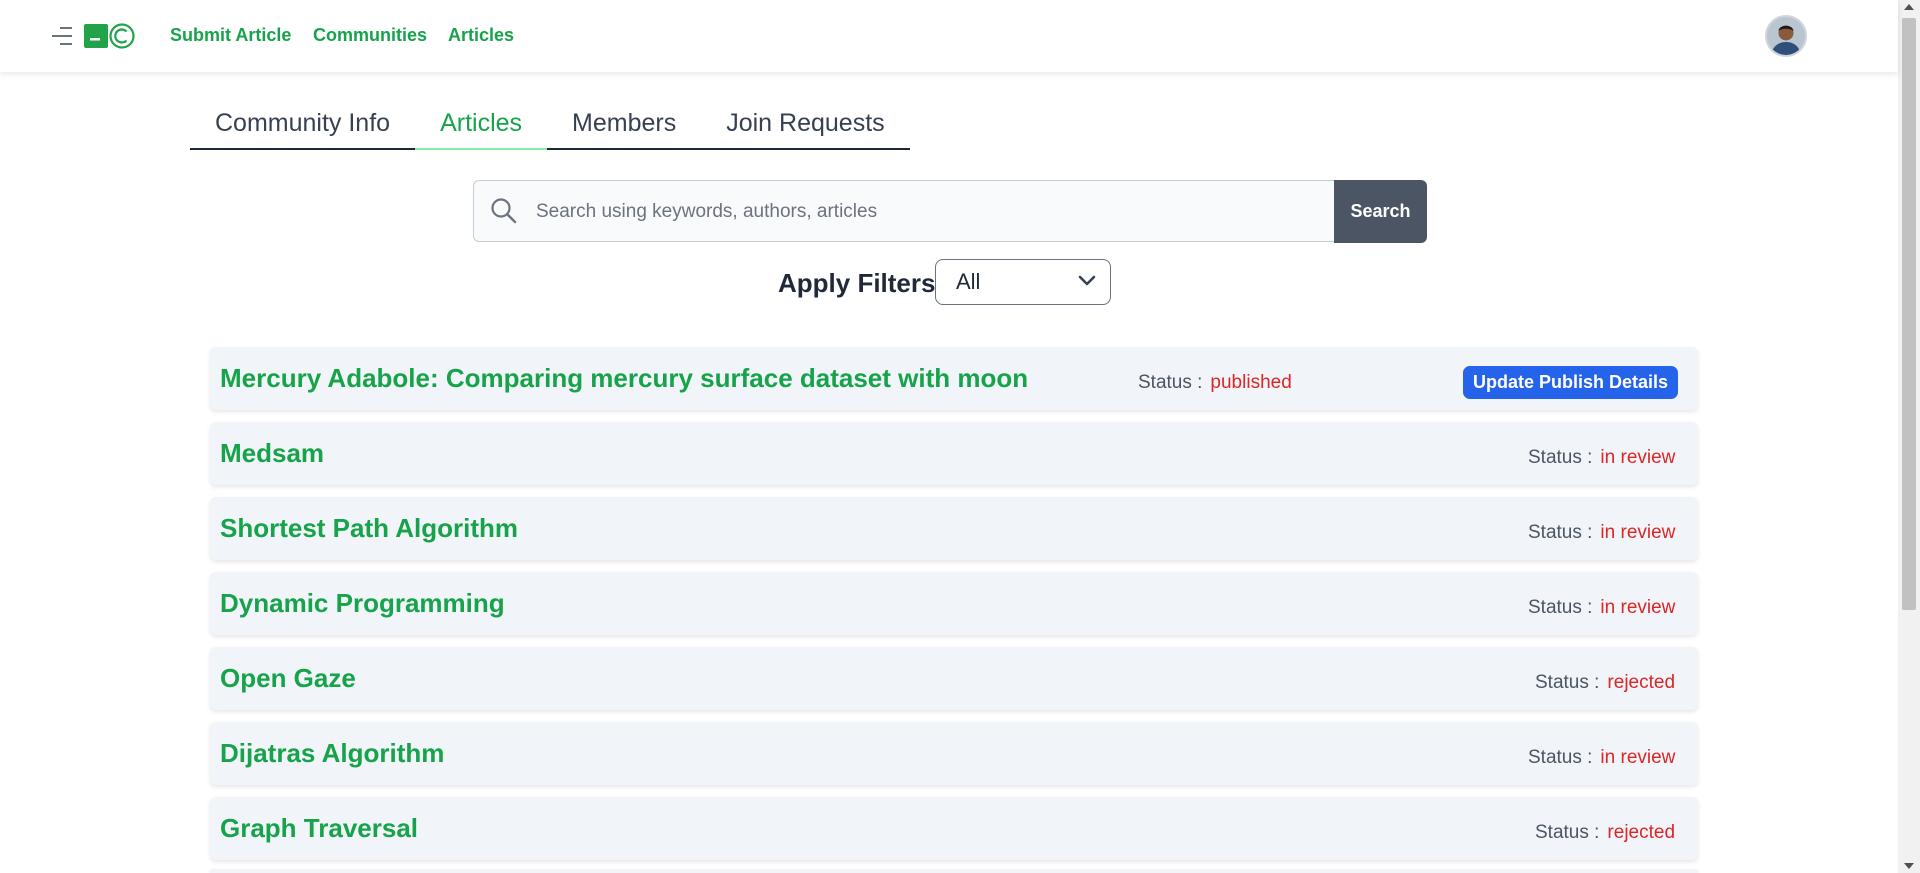 This screenshot has height=873, width=1920. What do you see at coordinates (481, 124) in the screenshot?
I see `tab-articles: Articles` at bounding box center [481, 124].